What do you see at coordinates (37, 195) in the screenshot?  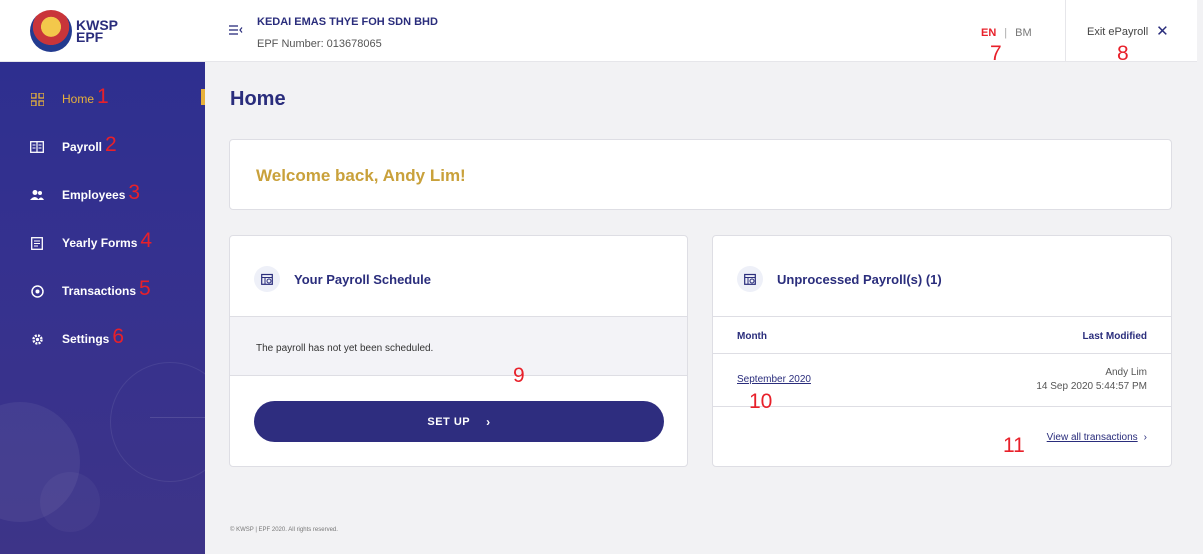 I see `users-icon` at bounding box center [37, 195].